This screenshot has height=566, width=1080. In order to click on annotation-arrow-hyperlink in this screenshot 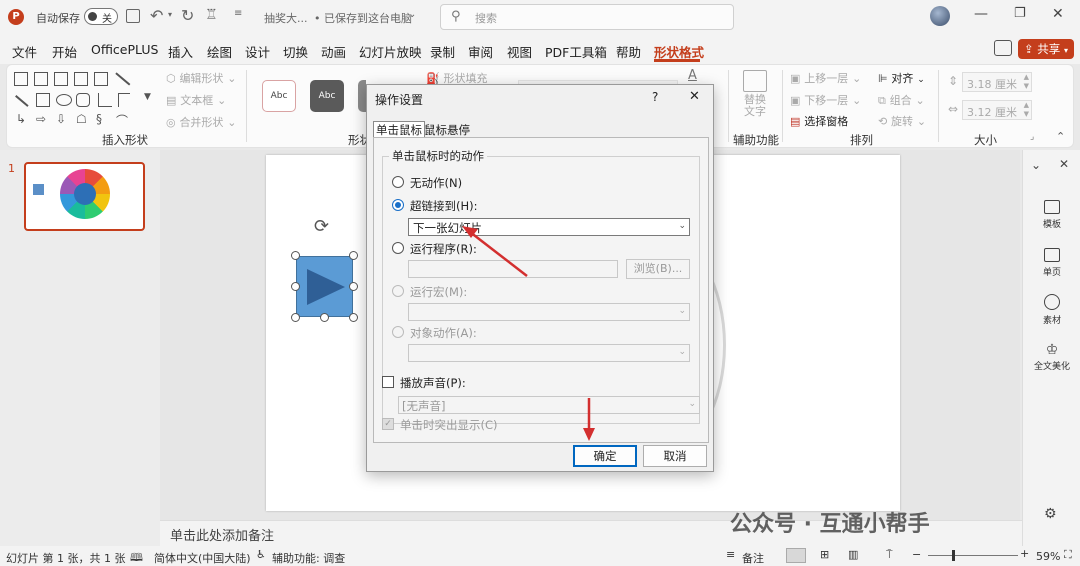, I will do `click(498, 254)`.